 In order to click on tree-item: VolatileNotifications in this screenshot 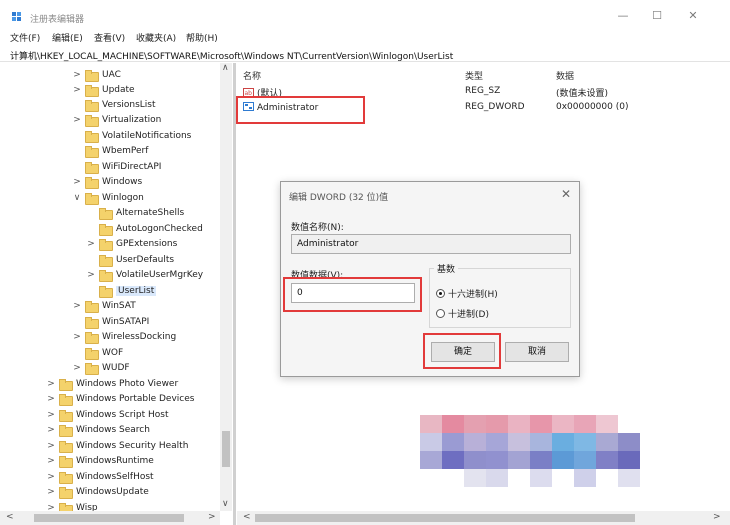, I will do `click(131, 135)`.